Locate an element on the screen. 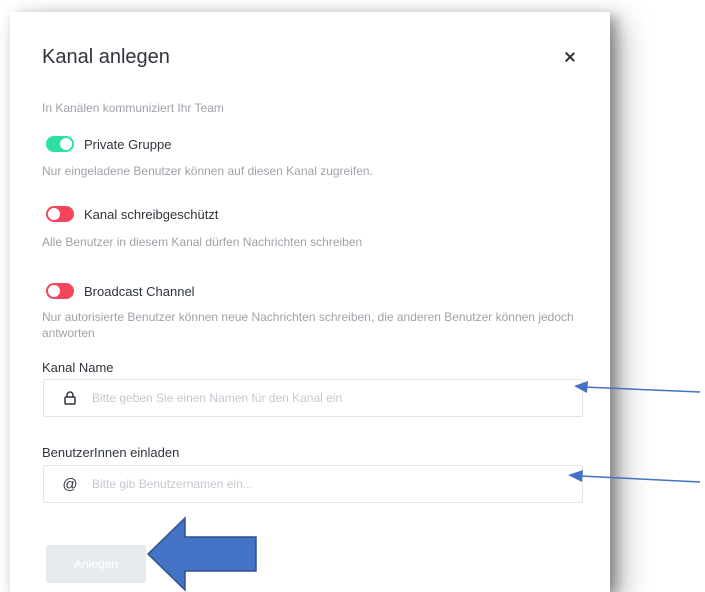 The width and height of the screenshot is (705, 592). lock-icon is located at coordinates (70, 398).